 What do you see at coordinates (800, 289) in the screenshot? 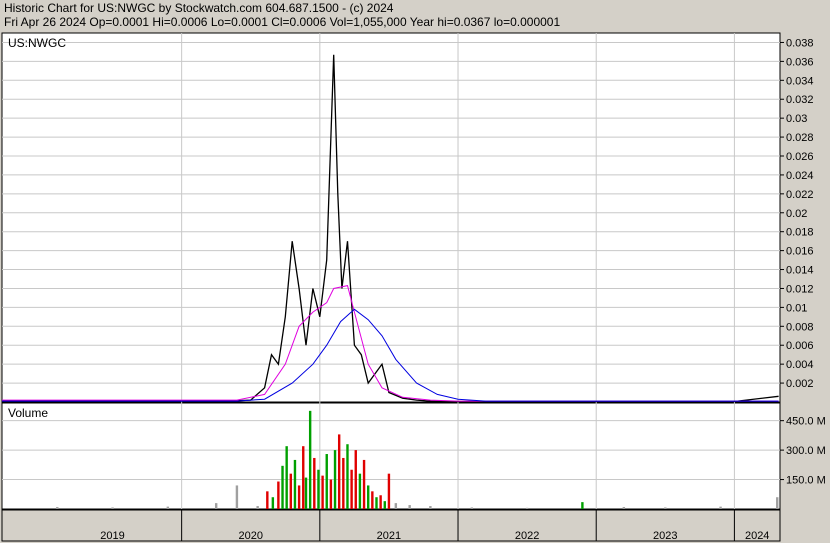
I see `price-tick-label: 0.012` at bounding box center [800, 289].